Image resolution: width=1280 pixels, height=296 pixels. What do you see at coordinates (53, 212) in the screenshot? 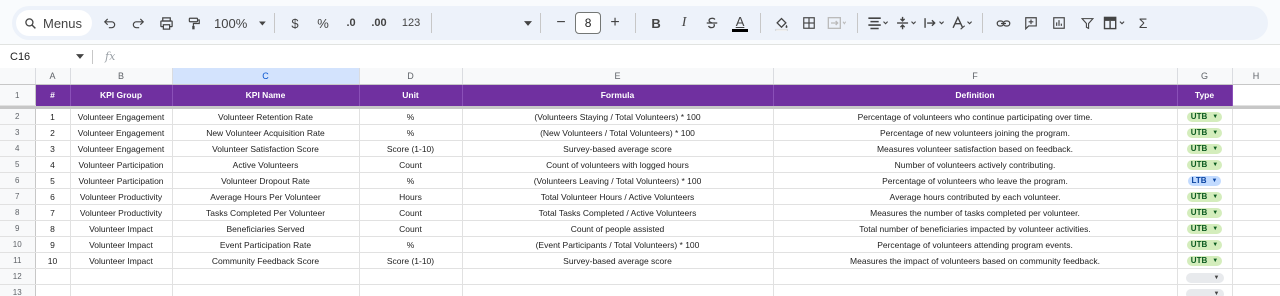
I see `cell-number: 7` at bounding box center [53, 212].